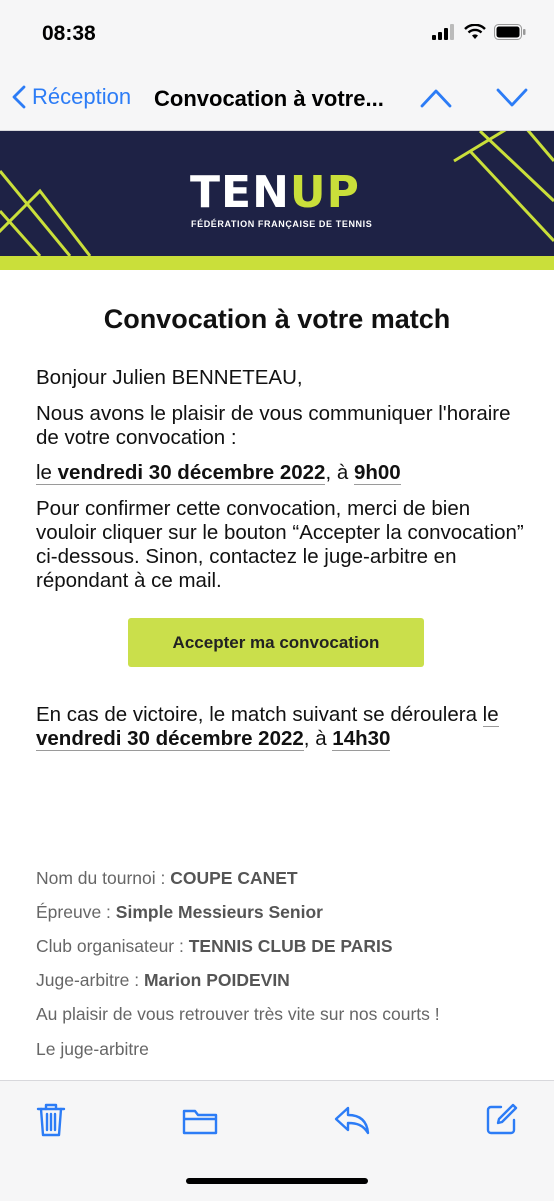 Image resolution: width=554 pixels, height=1201 pixels. I want to click on tenup-banner: TENUP FÉDÉRATION FRANÇAISE DE TENNIS, so click(277, 200).